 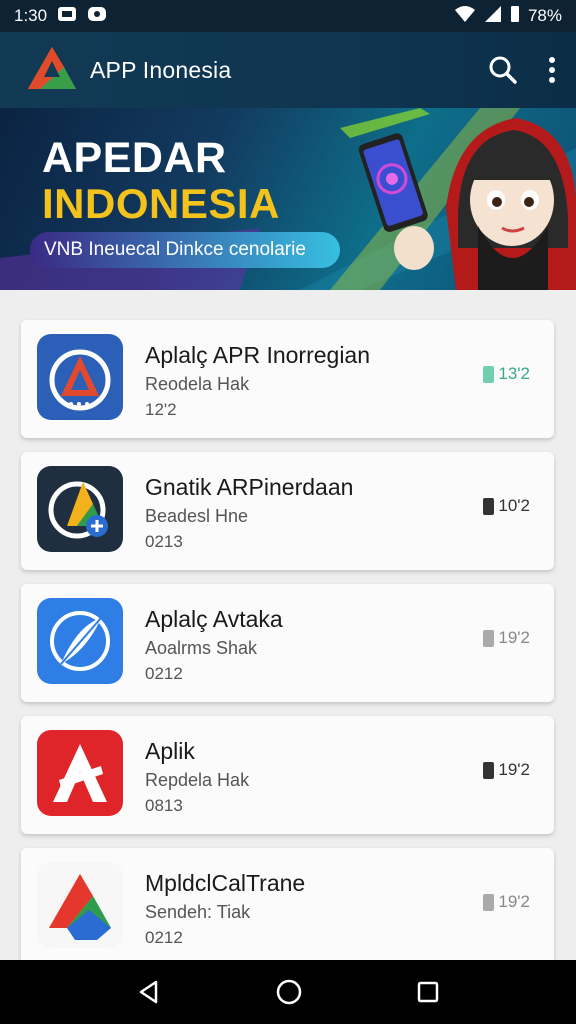 What do you see at coordinates (428, 992) in the screenshot?
I see `recents-icon` at bounding box center [428, 992].